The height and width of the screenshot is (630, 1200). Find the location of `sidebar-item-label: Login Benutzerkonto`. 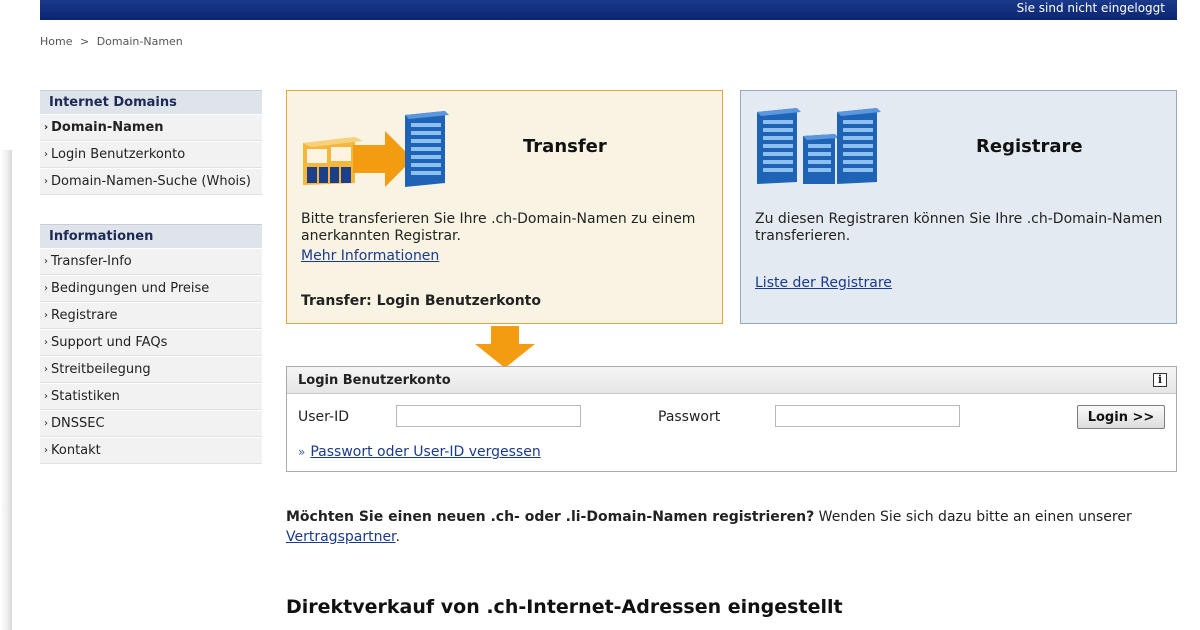

sidebar-item-label: Login Benutzerkonto is located at coordinates (118, 154).